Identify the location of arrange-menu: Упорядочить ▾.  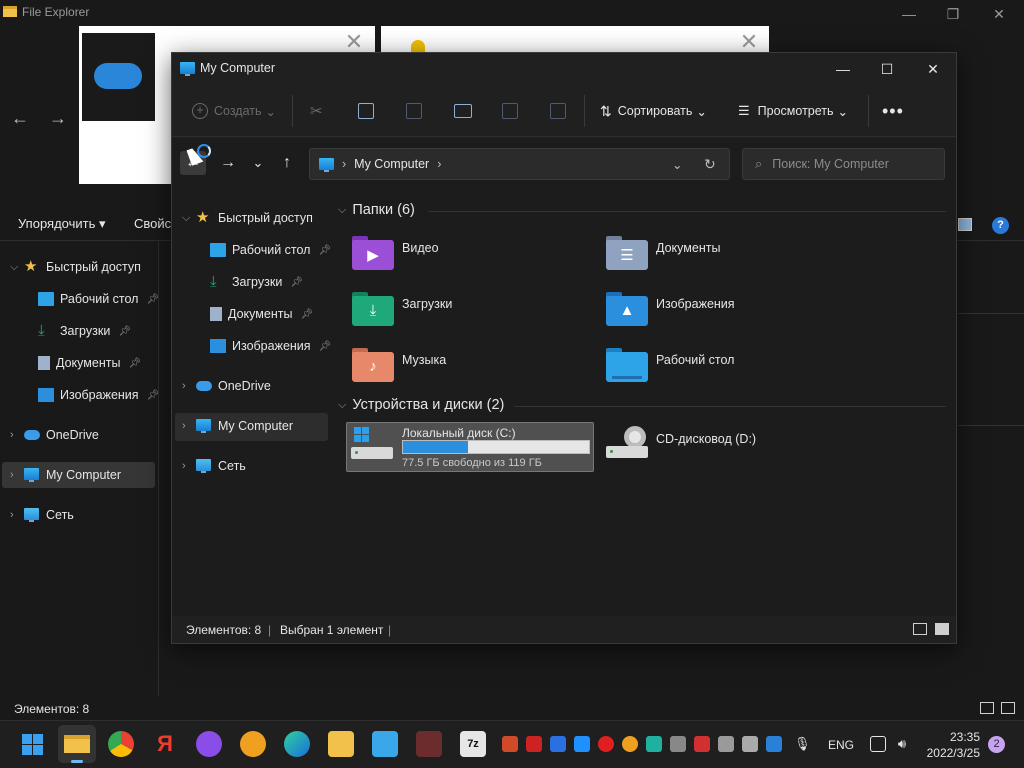
(62, 224).